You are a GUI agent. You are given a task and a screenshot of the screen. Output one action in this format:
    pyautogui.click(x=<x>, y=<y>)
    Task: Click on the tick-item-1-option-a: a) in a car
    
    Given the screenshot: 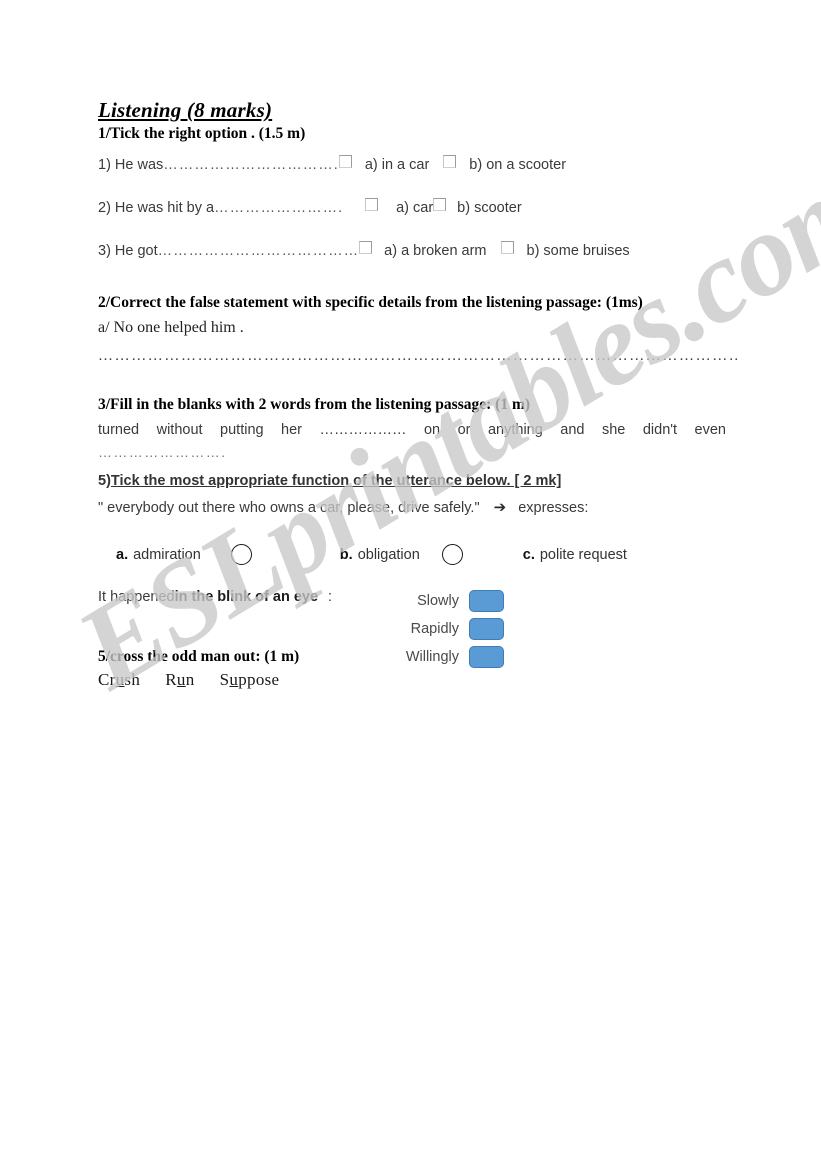 What is the action you would take?
    pyautogui.click(x=397, y=165)
    